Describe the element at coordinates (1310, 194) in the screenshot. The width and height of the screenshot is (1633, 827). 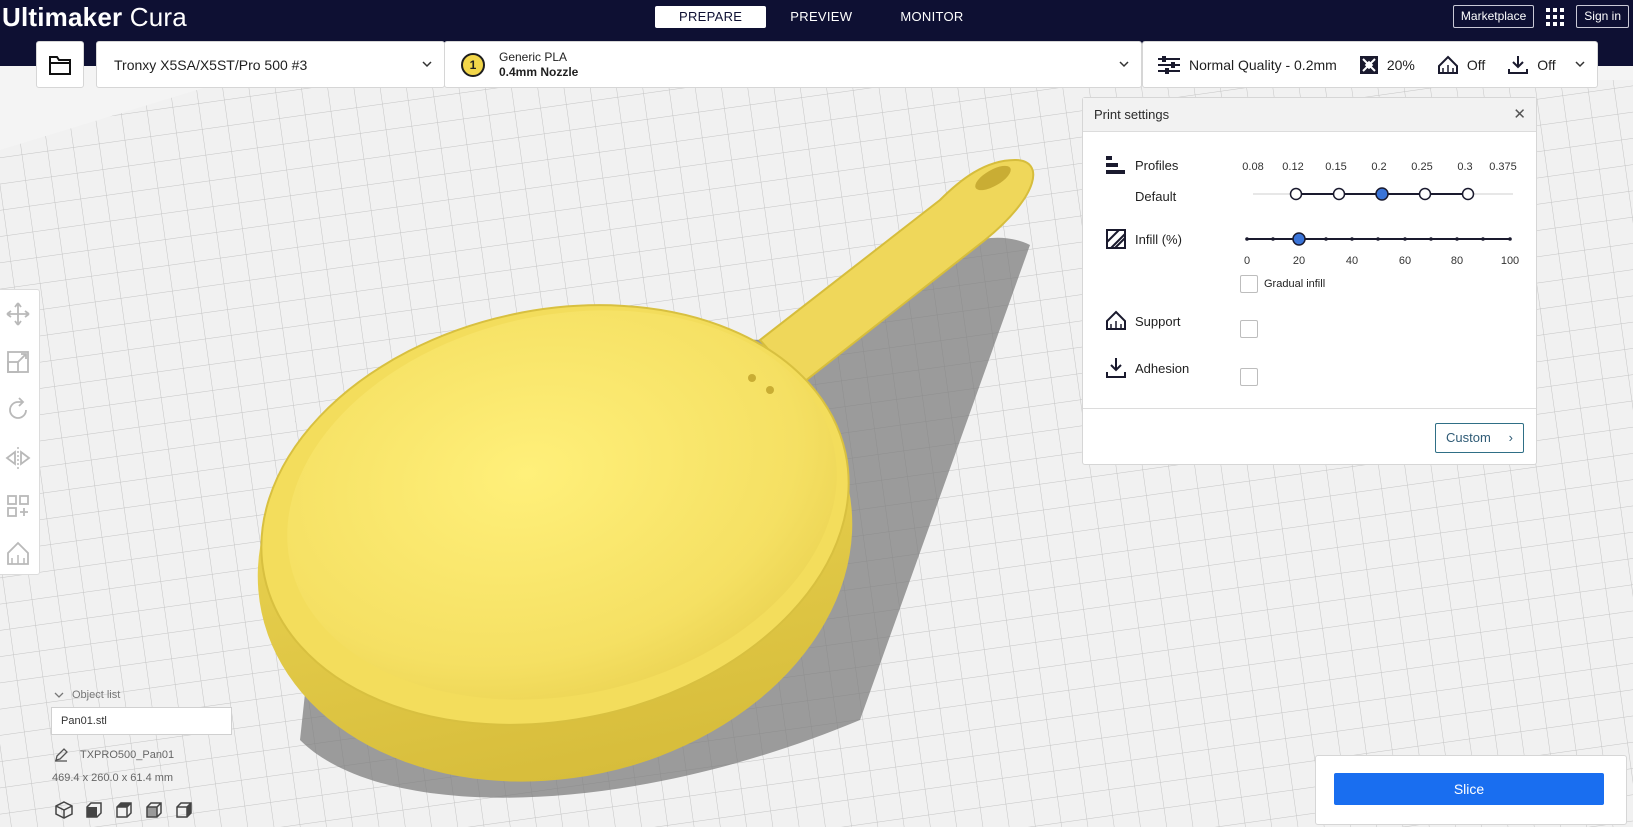
I see `layer-height-slider` at that location.